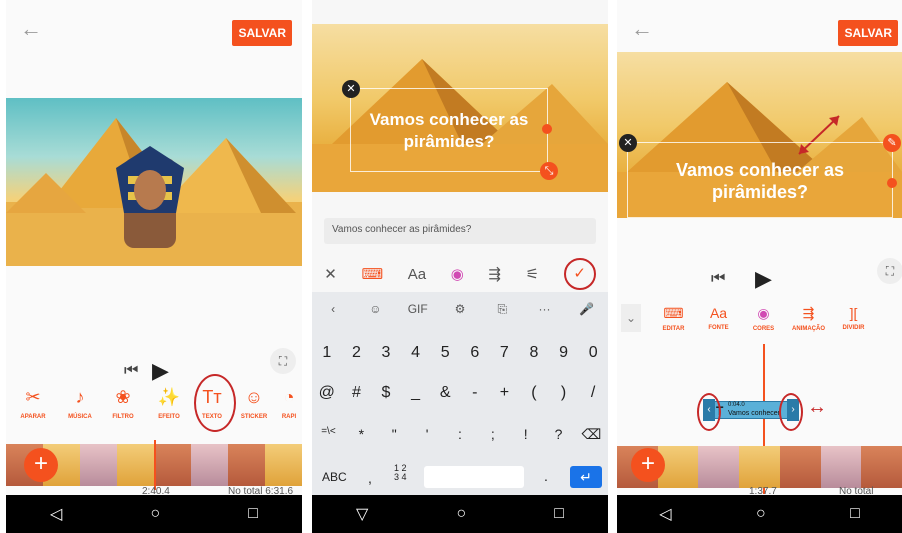 The image size is (902, 533). What do you see at coordinates (892, 143) in the screenshot?
I see `edit-pencil-icon: ✎` at bounding box center [892, 143].